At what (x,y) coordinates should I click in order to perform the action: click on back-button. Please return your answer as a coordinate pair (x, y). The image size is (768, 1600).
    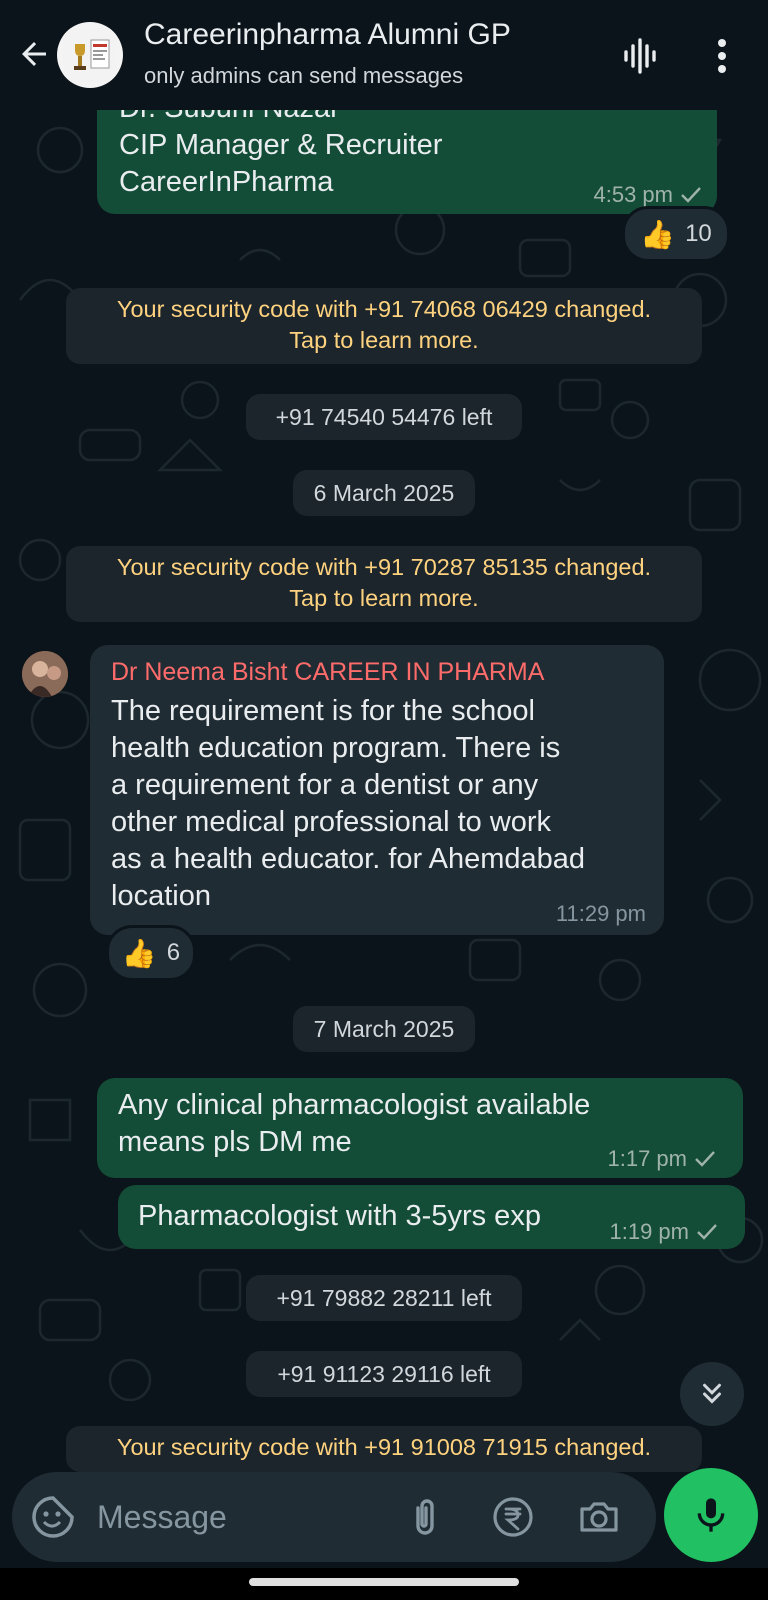
    Looking at the image, I should click on (34, 54).